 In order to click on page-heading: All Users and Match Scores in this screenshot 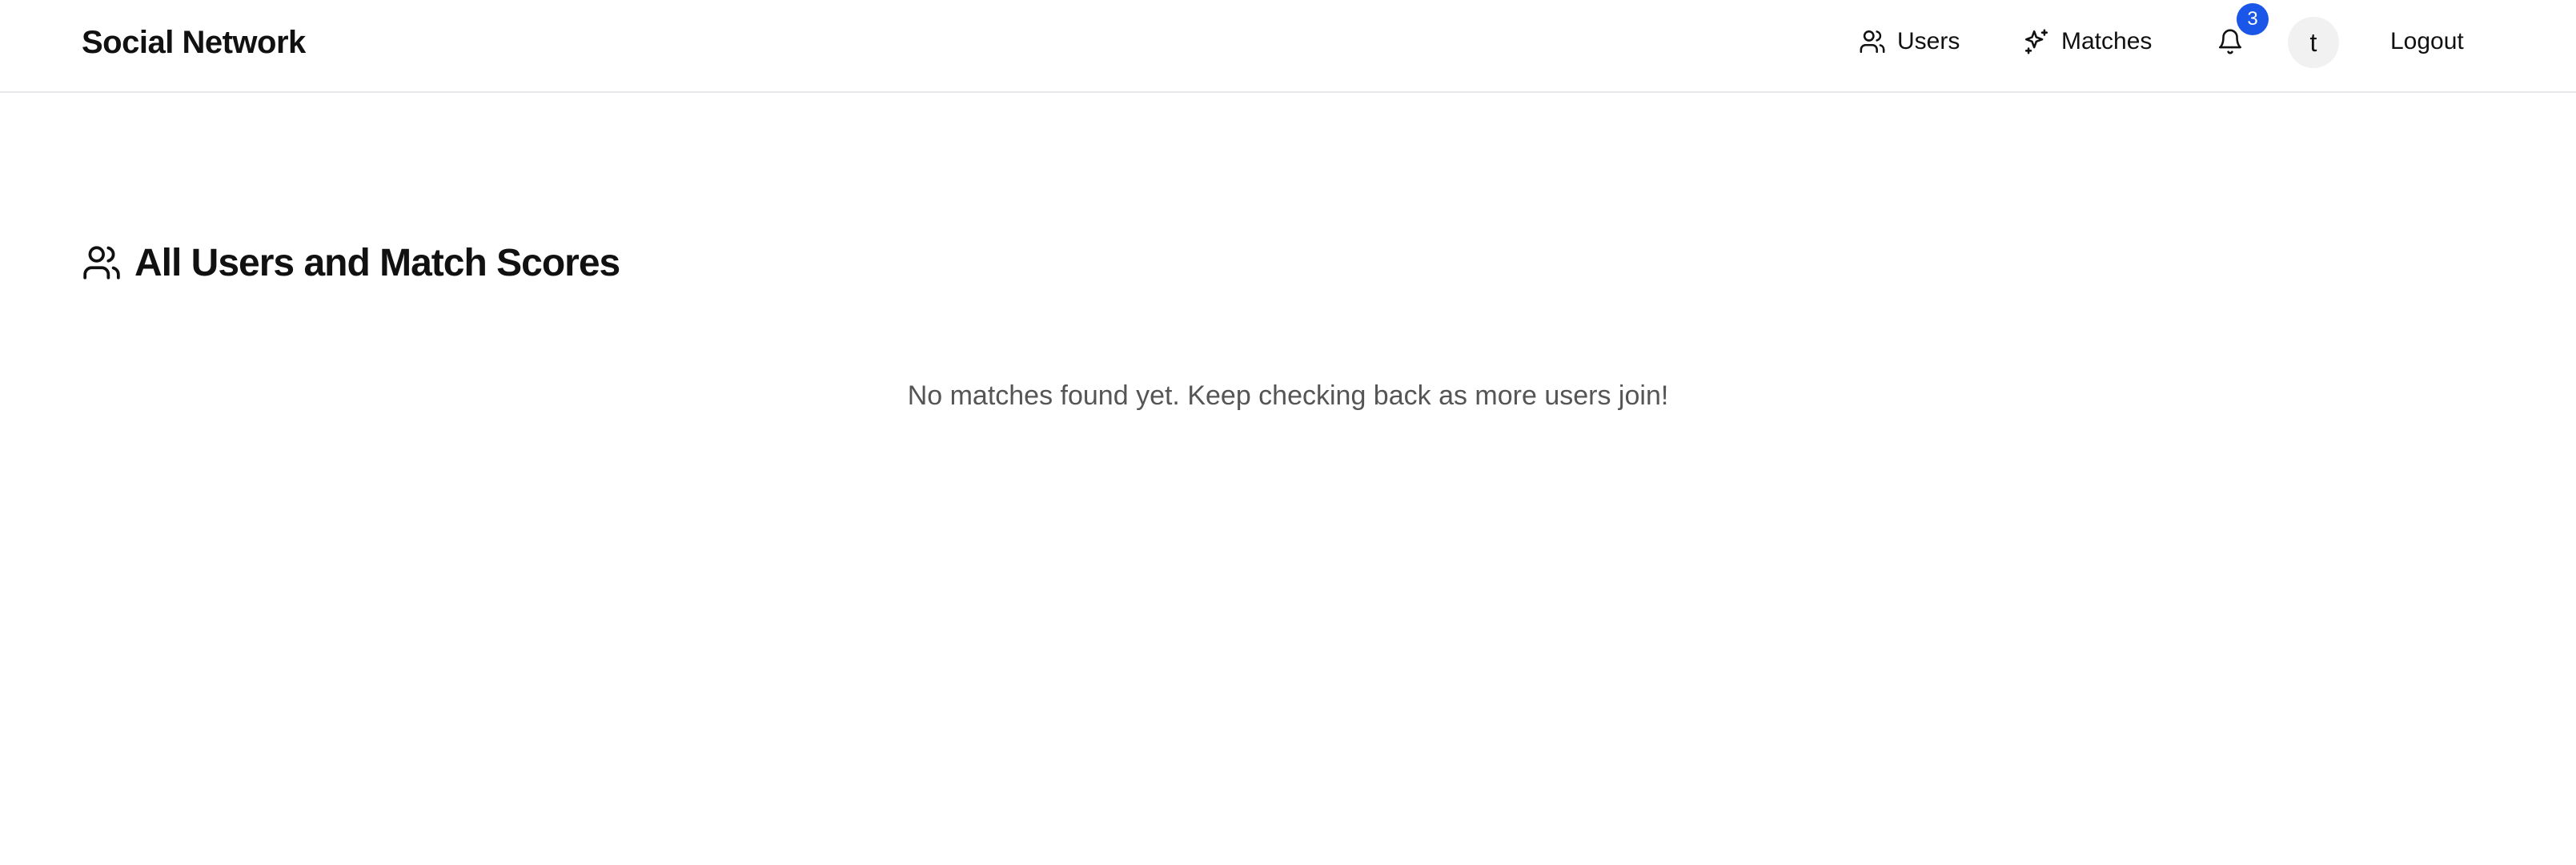, I will do `click(351, 263)`.